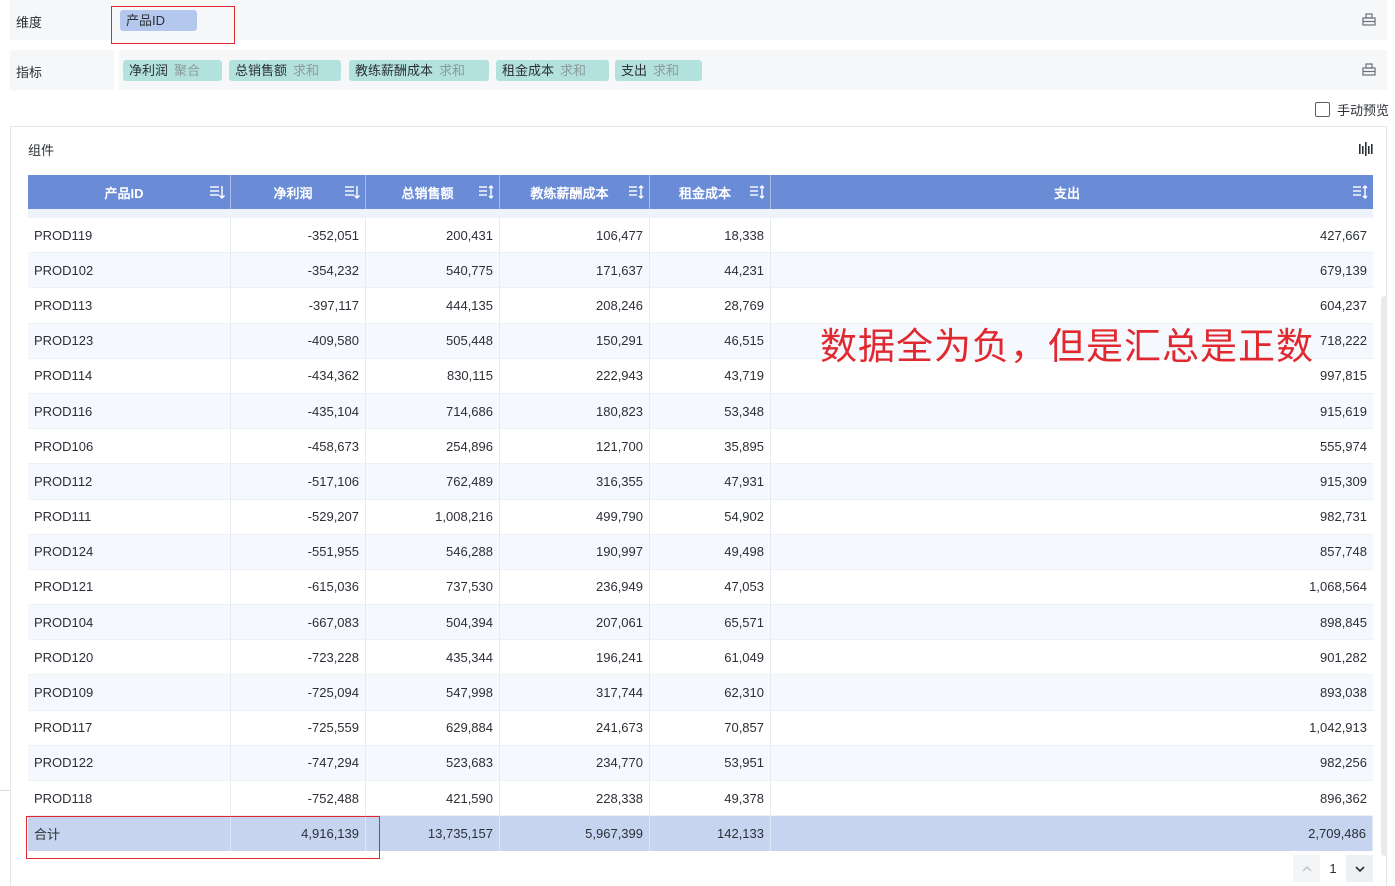  Describe the element at coordinates (575, 376) in the screenshot. I see `table-cell-value: 222,943` at that location.